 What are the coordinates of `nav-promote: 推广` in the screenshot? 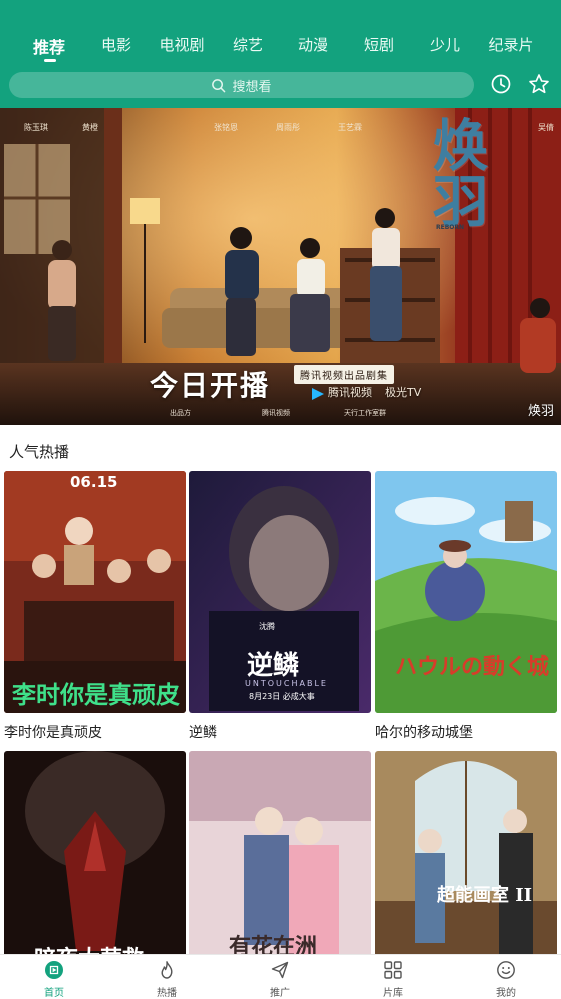 It's located at (280, 977).